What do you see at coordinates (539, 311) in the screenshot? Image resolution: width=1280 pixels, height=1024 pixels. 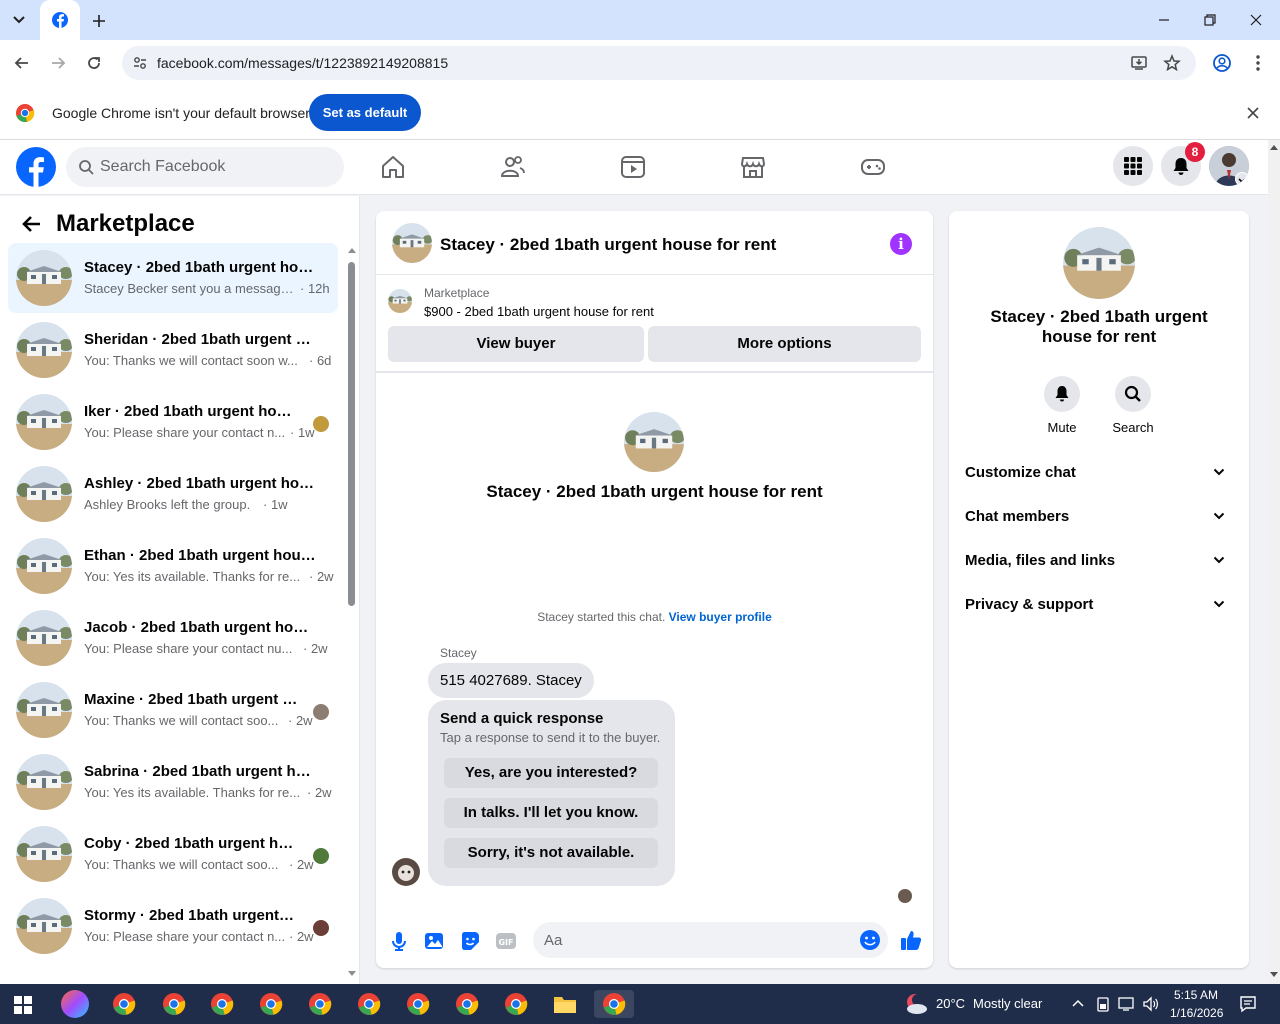 I see `listing-price-title: $900 - 2bed 1bath urgent house for rent` at bounding box center [539, 311].